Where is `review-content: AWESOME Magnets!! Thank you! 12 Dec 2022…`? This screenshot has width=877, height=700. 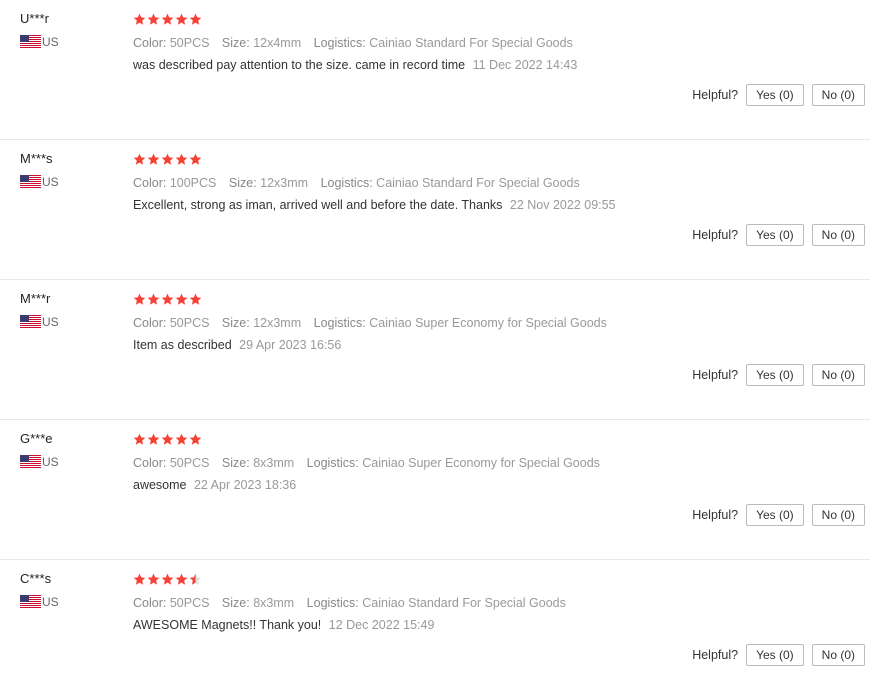
review-content: AWESOME Magnets!! Thank you! 12 Dec 2022… is located at coordinates (483, 625).